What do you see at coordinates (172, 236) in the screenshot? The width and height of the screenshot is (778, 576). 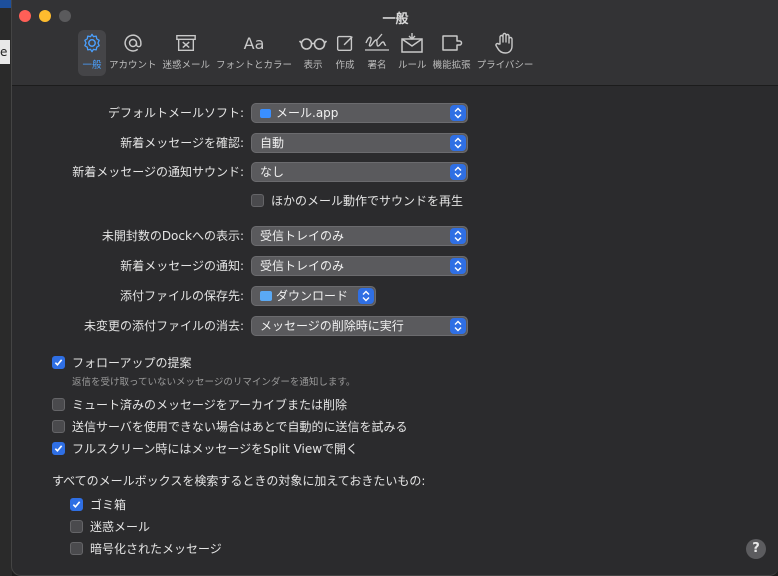 I see `dock-unread-label: 未開封数のDockへの表示:` at bounding box center [172, 236].